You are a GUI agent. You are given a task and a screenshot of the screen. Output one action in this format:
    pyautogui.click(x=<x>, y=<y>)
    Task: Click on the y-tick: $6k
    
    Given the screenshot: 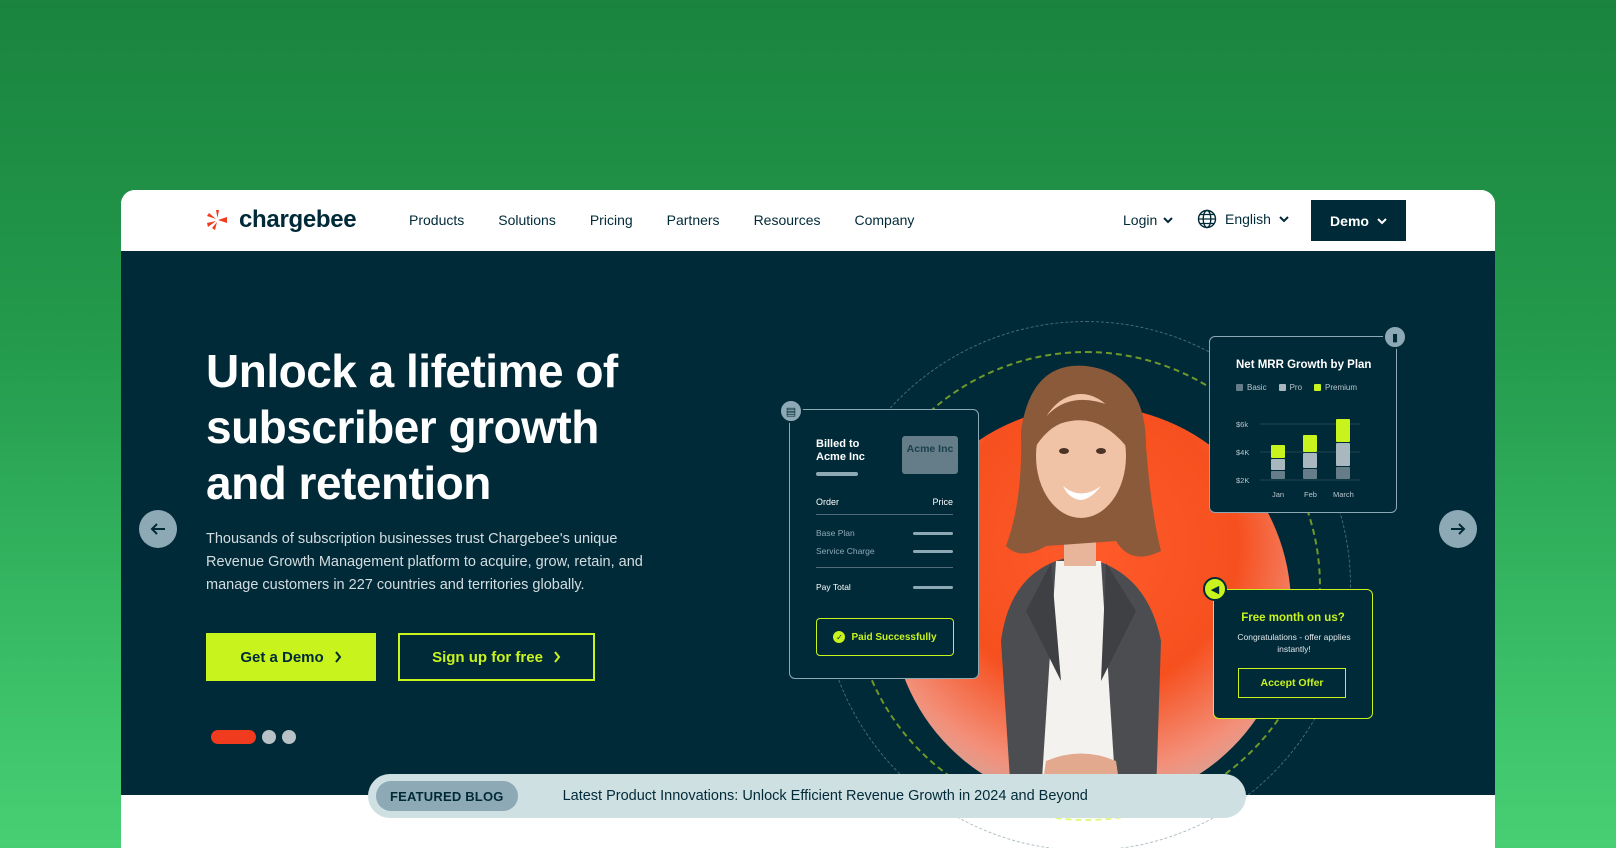 What is the action you would take?
    pyautogui.click(x=1242, y=424)
    